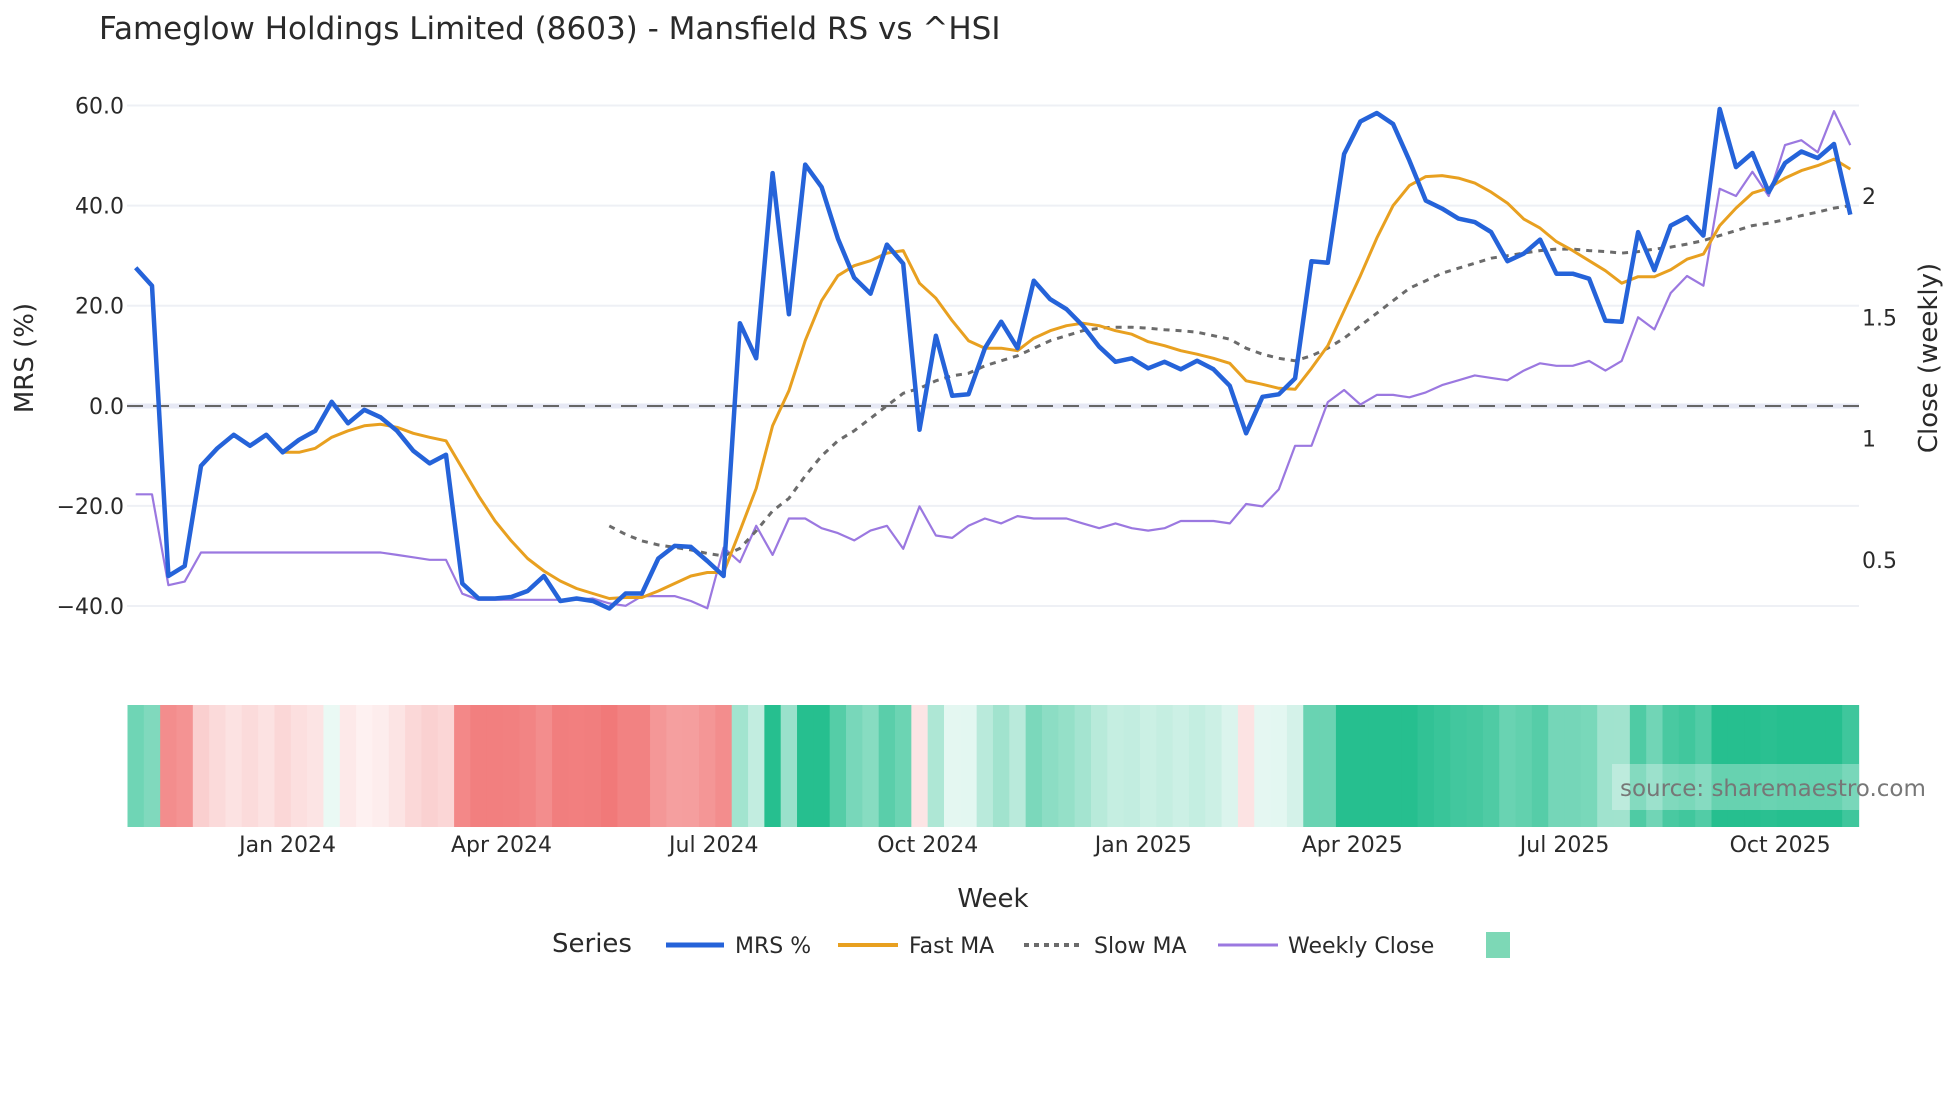  Describe the element at coordinates (1869, 440) in the screenshot. I see `y2-tick-label: 1` at that location.